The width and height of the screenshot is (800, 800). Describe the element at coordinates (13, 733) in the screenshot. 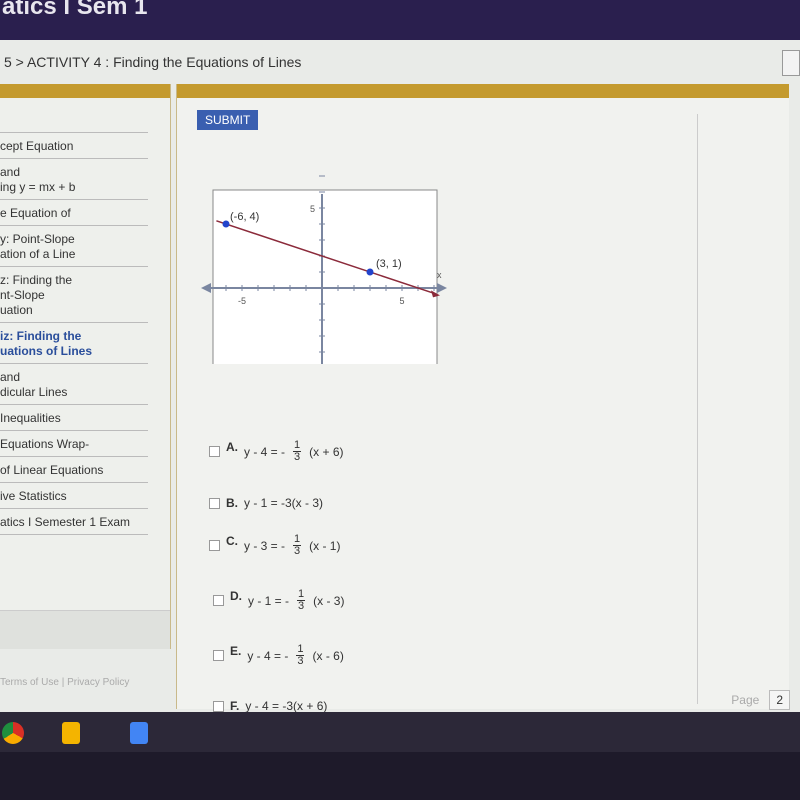

I see `chrome-icon` at that location.